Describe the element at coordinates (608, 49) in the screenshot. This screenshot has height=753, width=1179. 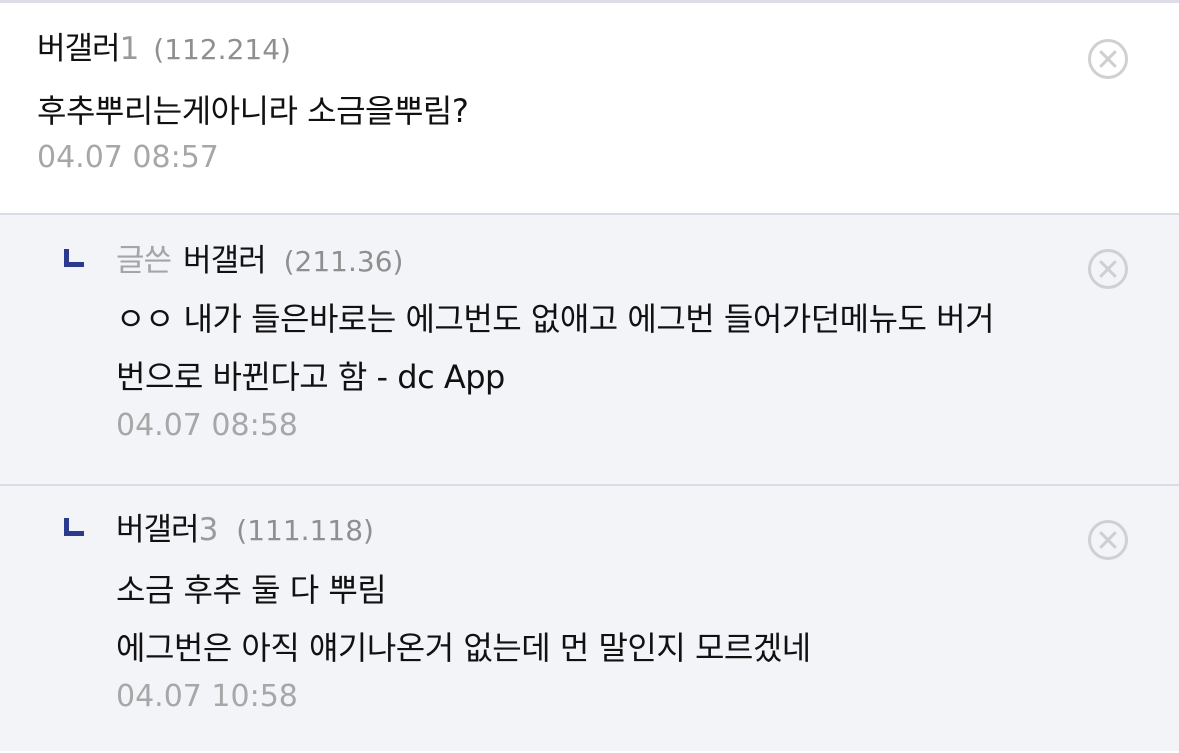
I see `comment-header: 버갤러 1 (112.214)` at that location.